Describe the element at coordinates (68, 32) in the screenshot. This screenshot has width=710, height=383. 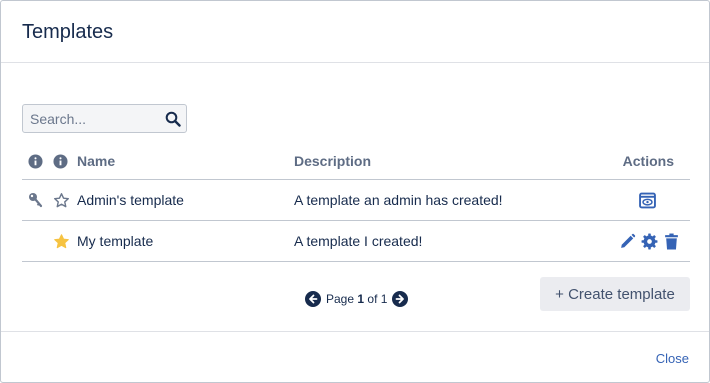
I see `dialog-title: Templates` at that location.